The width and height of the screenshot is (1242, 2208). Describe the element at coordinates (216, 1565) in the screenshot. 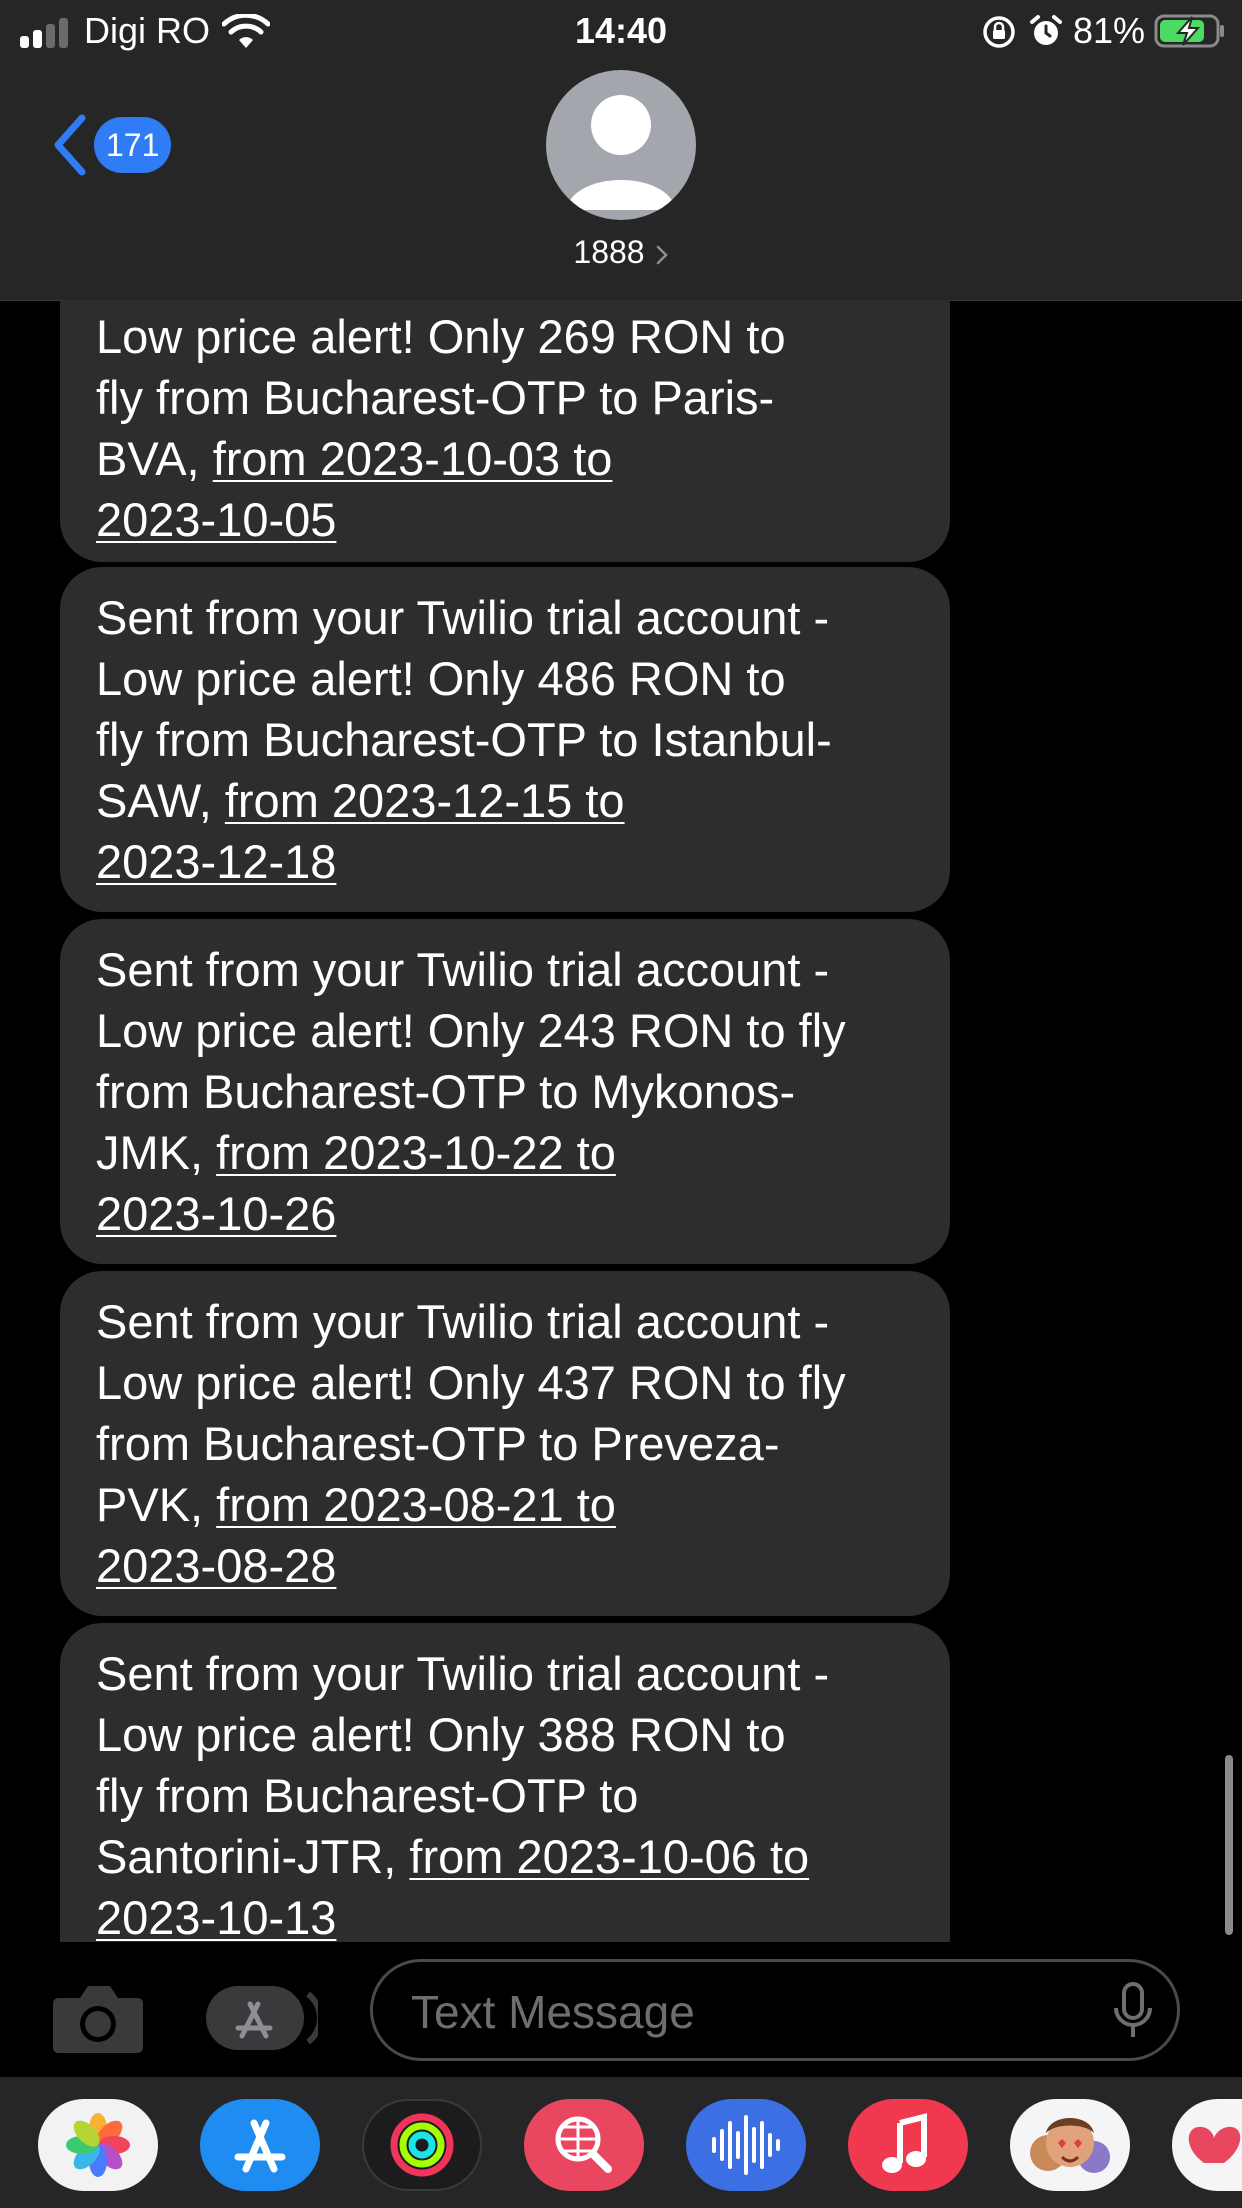

I see `date-link: 2023-08-28` at that location.